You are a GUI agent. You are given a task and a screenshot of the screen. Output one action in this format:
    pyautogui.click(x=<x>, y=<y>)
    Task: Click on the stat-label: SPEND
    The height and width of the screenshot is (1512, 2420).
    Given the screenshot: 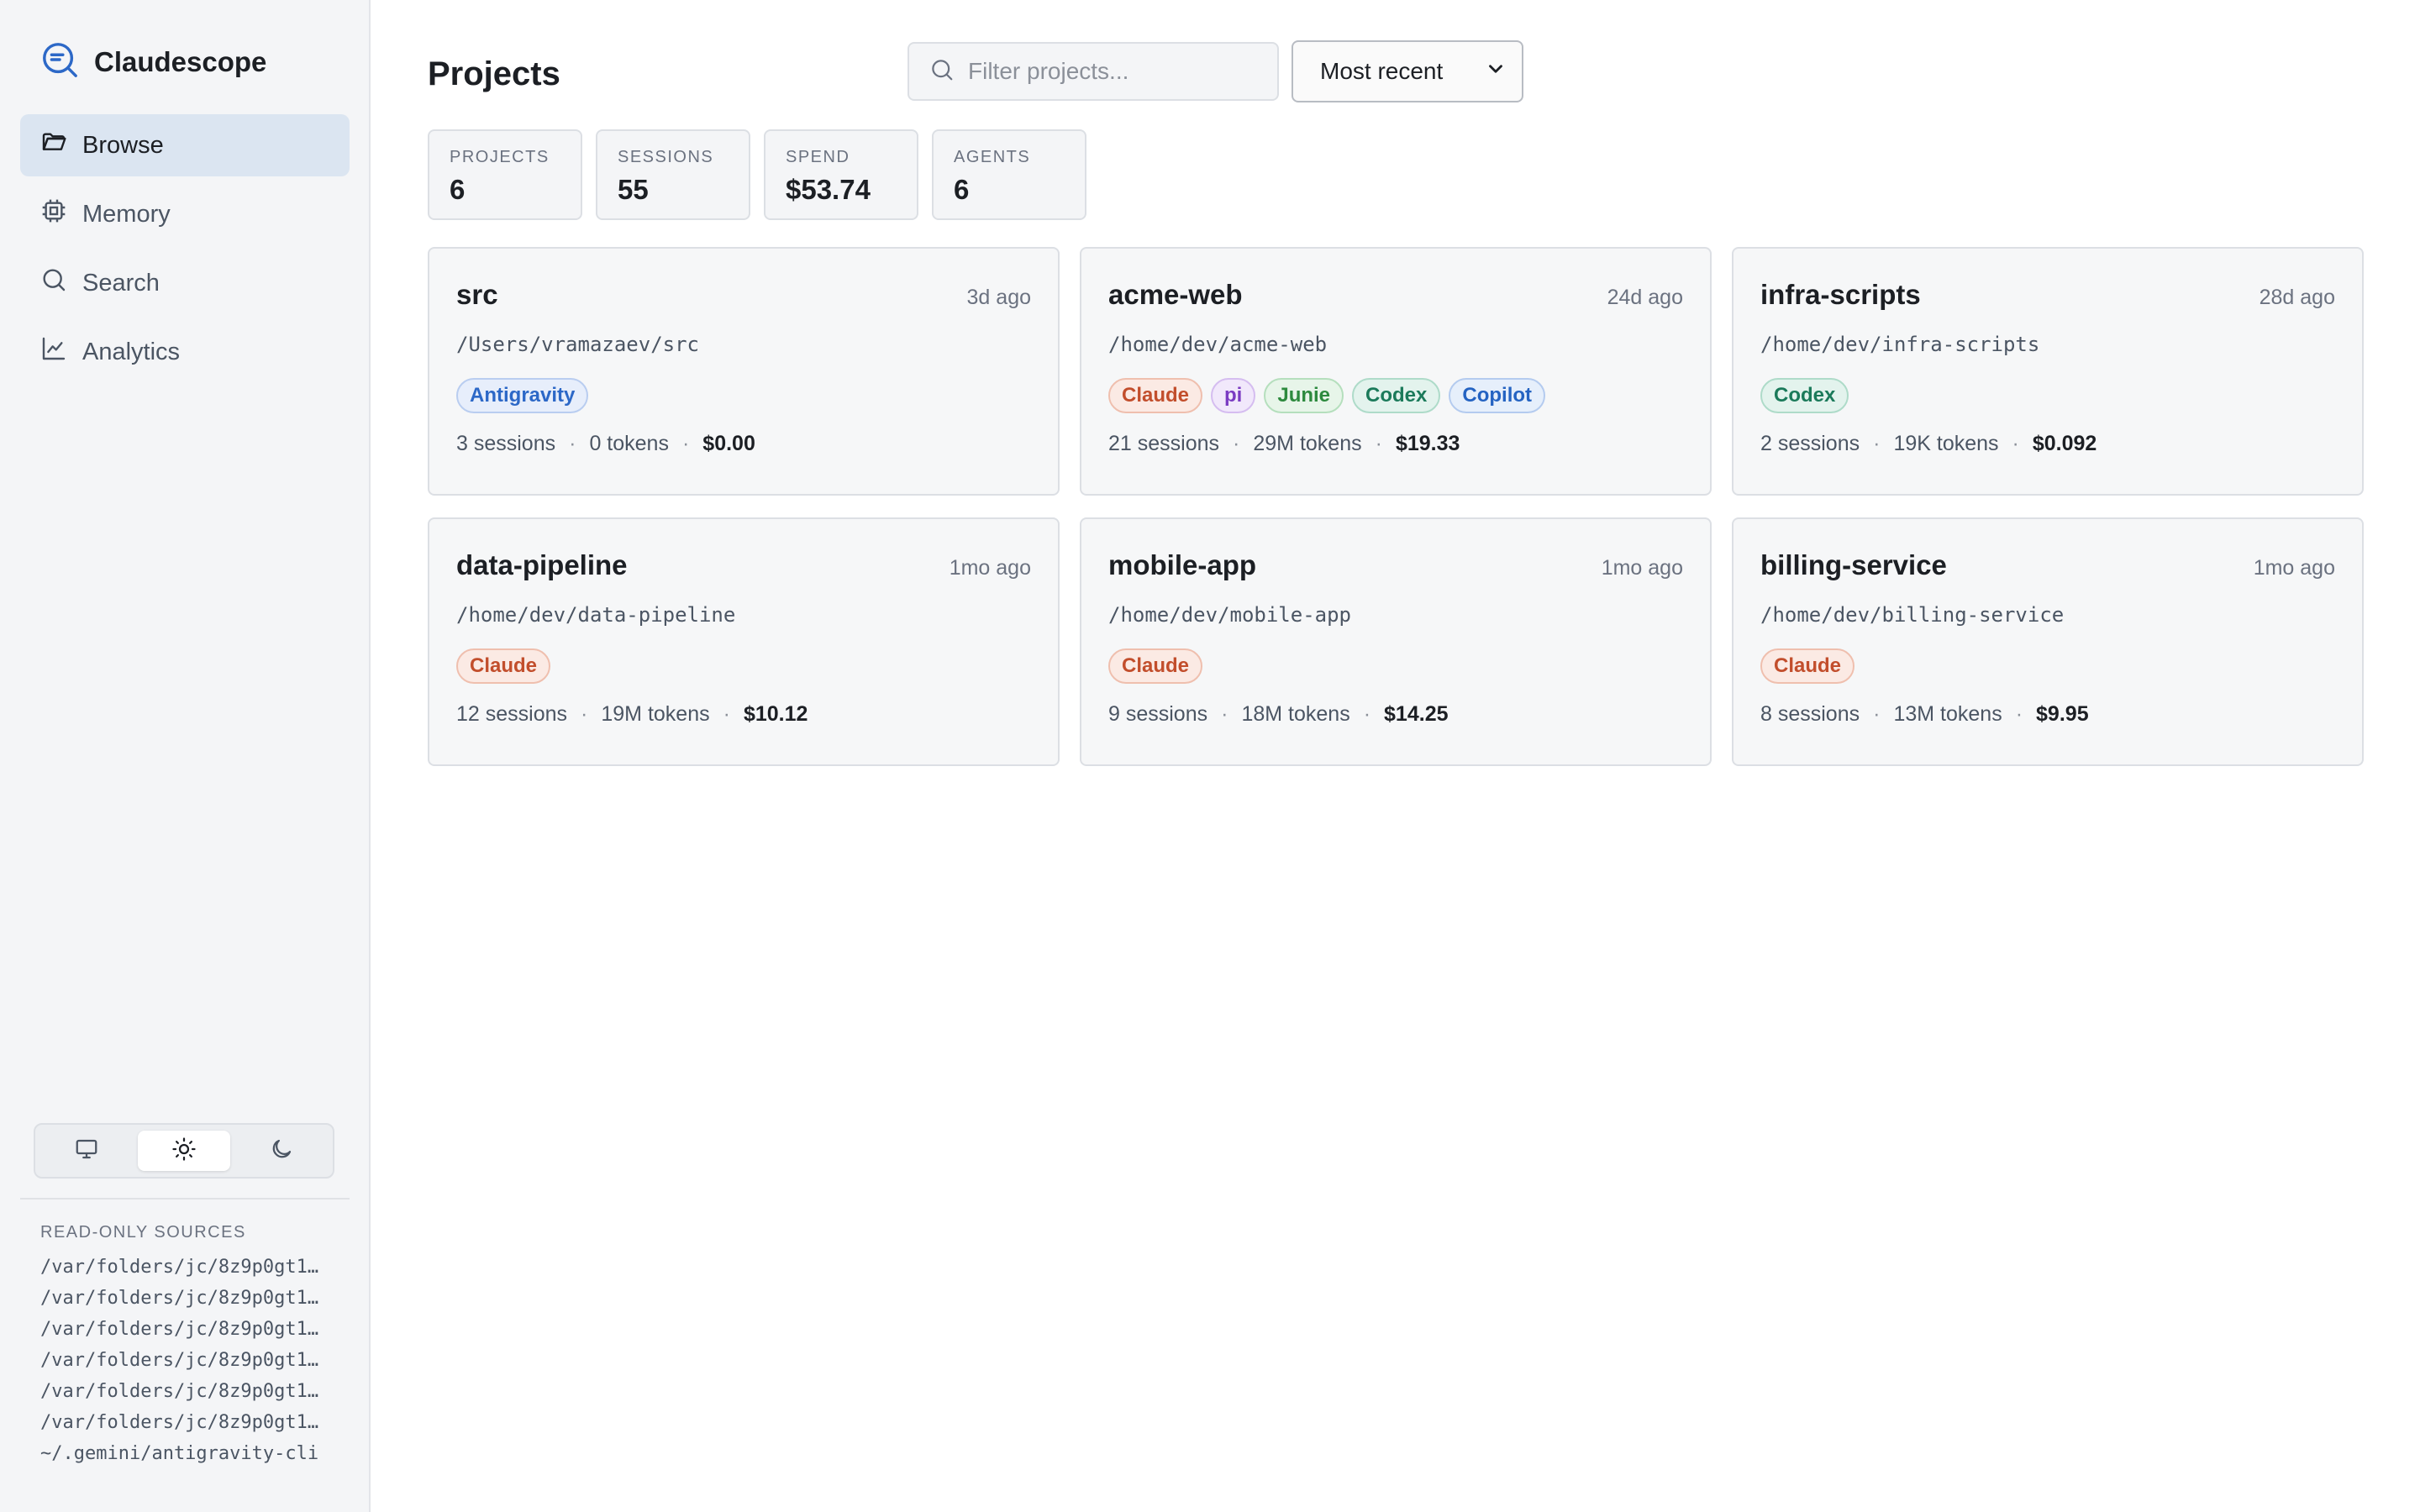 What is the action you would take?
    pyautogui.click(x=818, y=157)
    